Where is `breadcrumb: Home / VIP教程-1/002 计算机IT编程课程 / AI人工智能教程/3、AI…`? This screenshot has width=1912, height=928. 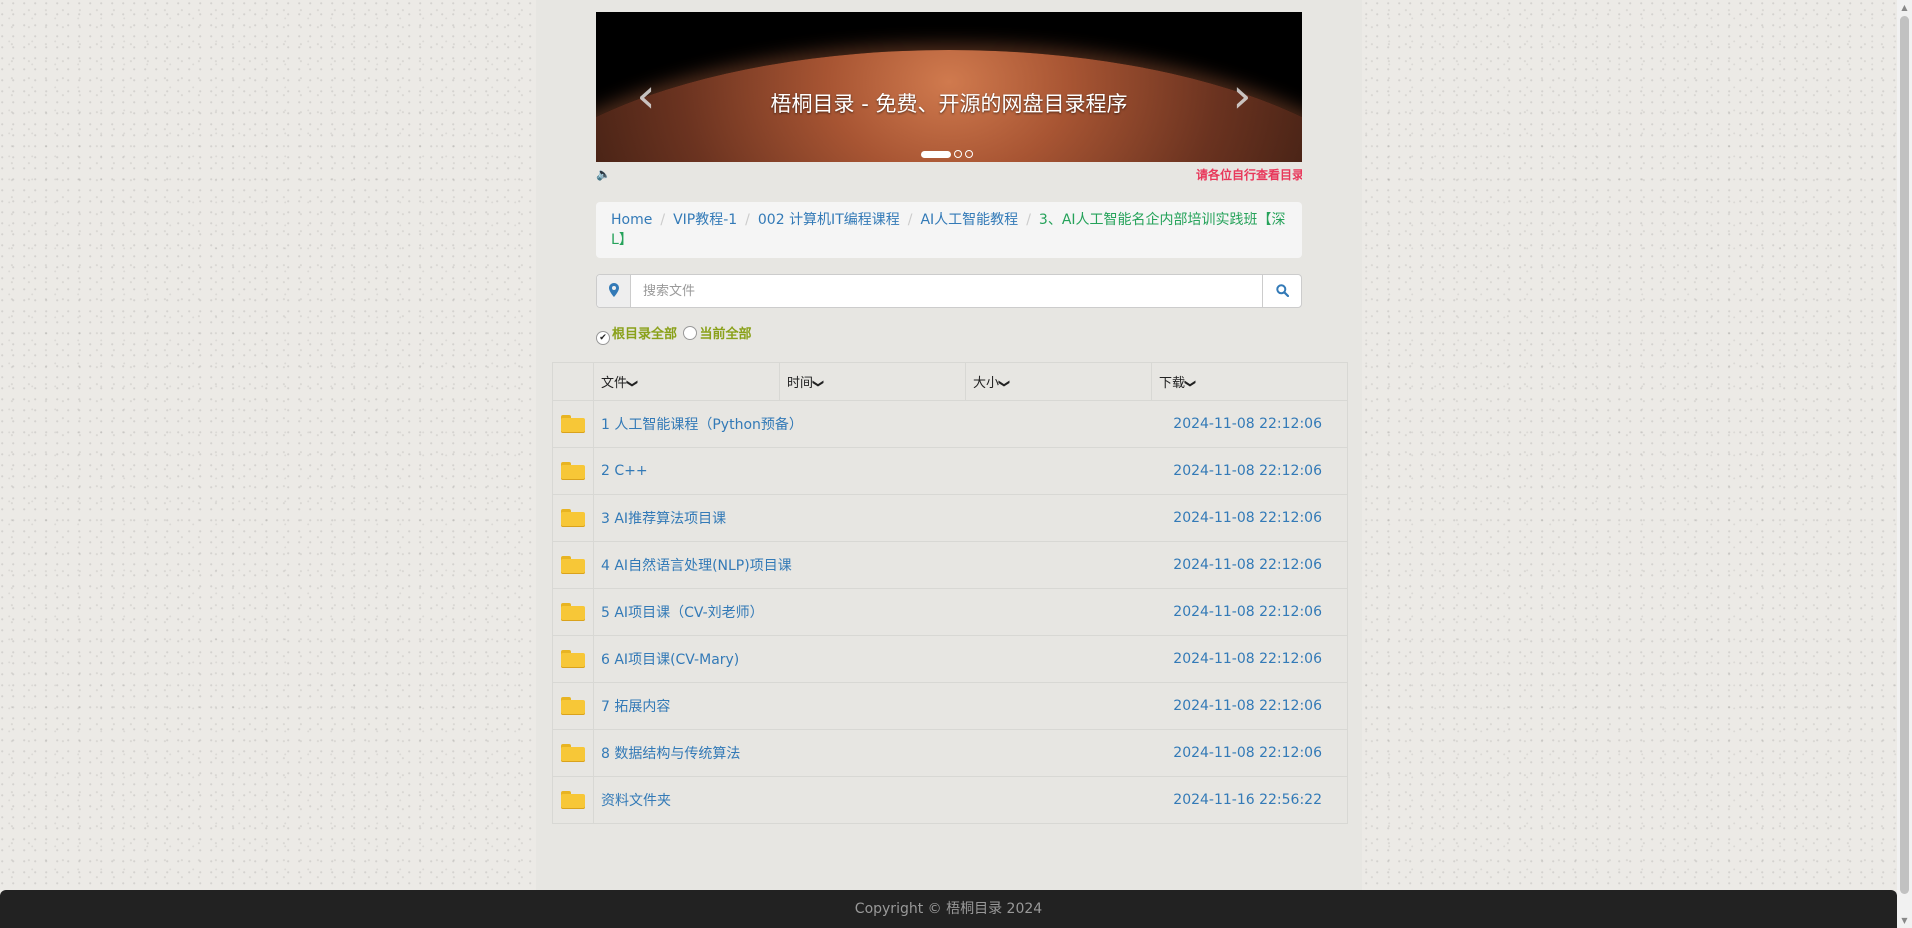
breadcrumb: Home / VIP教程-1/002 计算机IT编程课程 / AI人工智能教程/3、AI… is located at coordinates (949, 230).